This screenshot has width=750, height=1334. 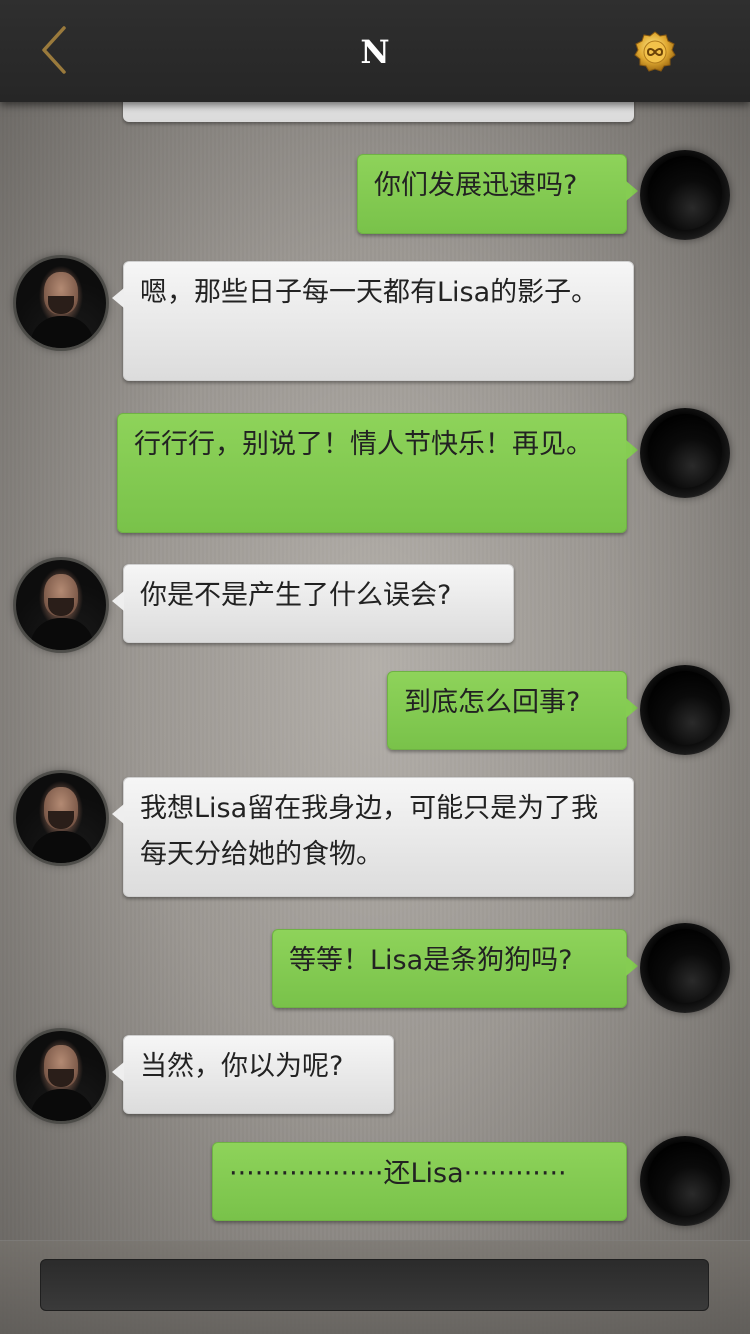 I want to click on contact-message-bubble: 我想Lisa留在我身边，可能只是为了我每天分给她的食物。, so click(x=373, y=837).